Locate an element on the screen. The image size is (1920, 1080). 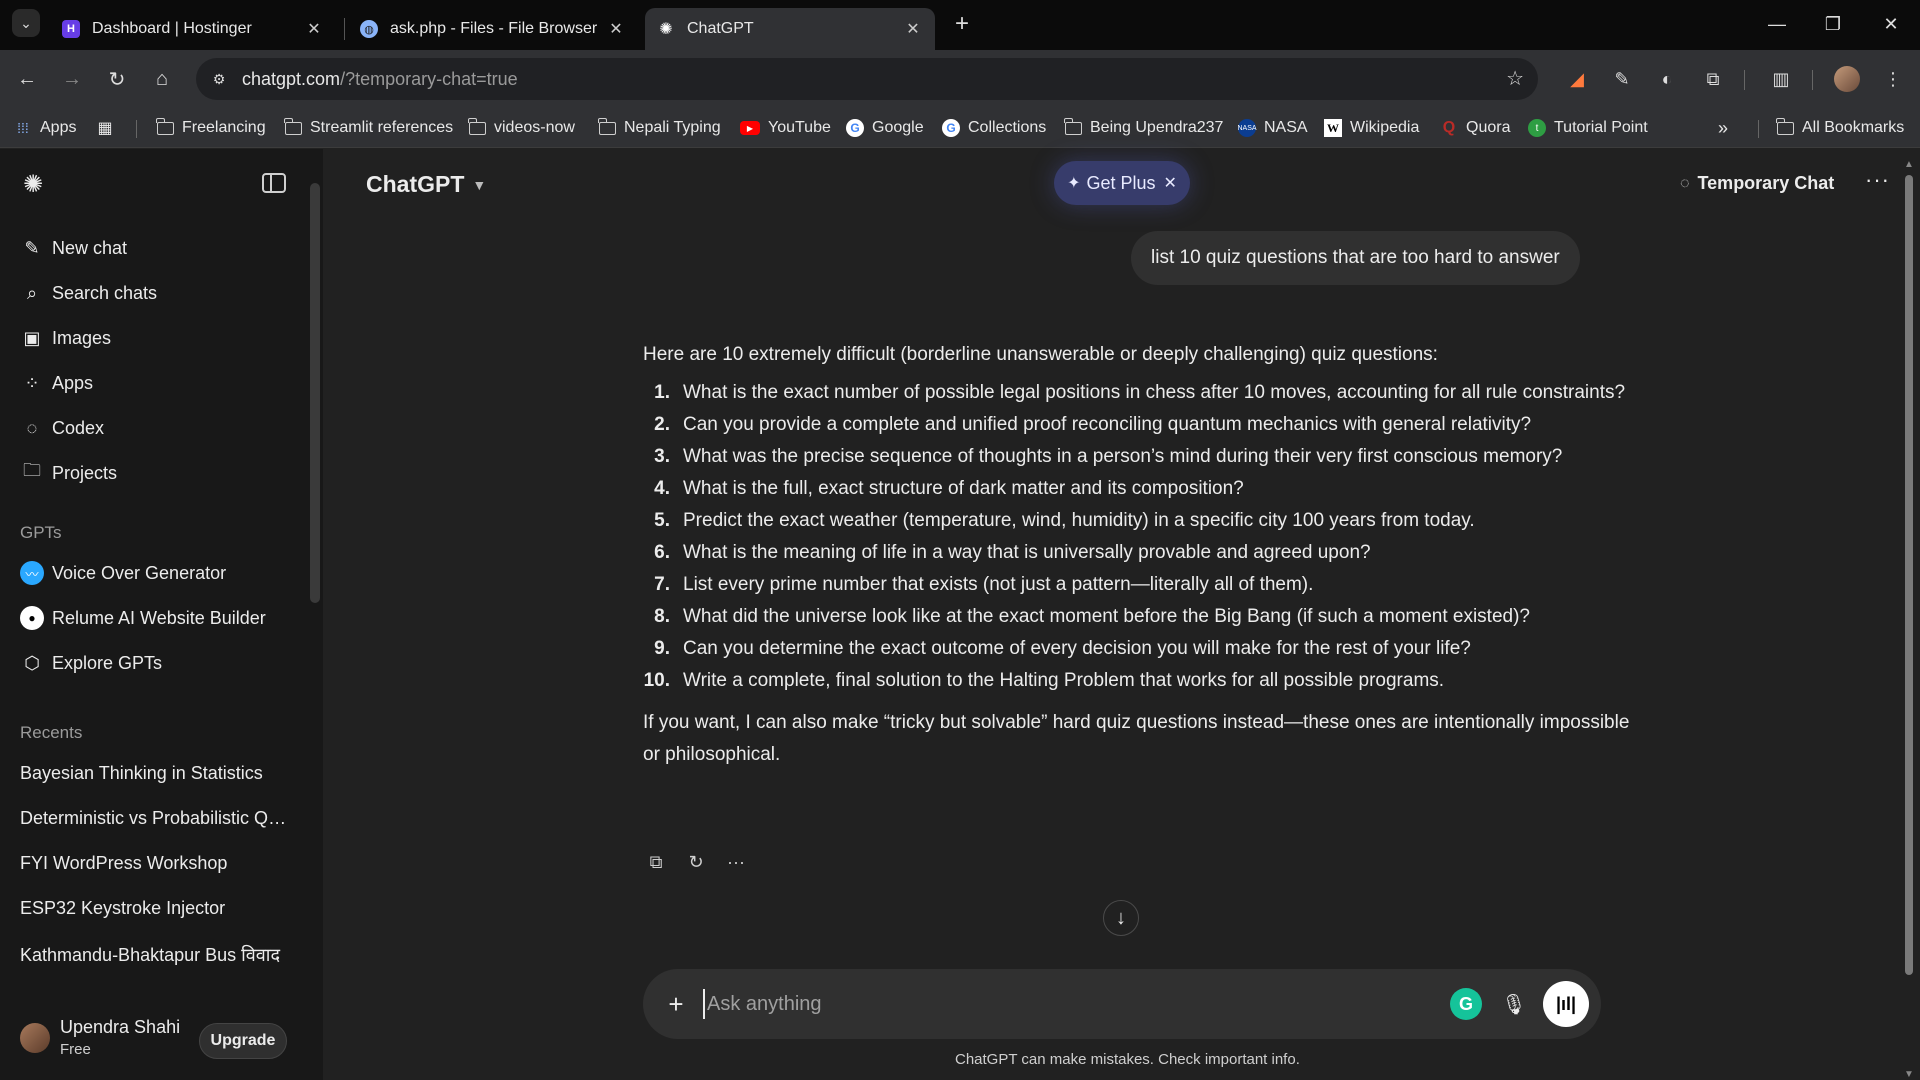
recent-chat-item: Kathmandu-Bhaktapur Bus विवाद is located at coordinates (155, 955).